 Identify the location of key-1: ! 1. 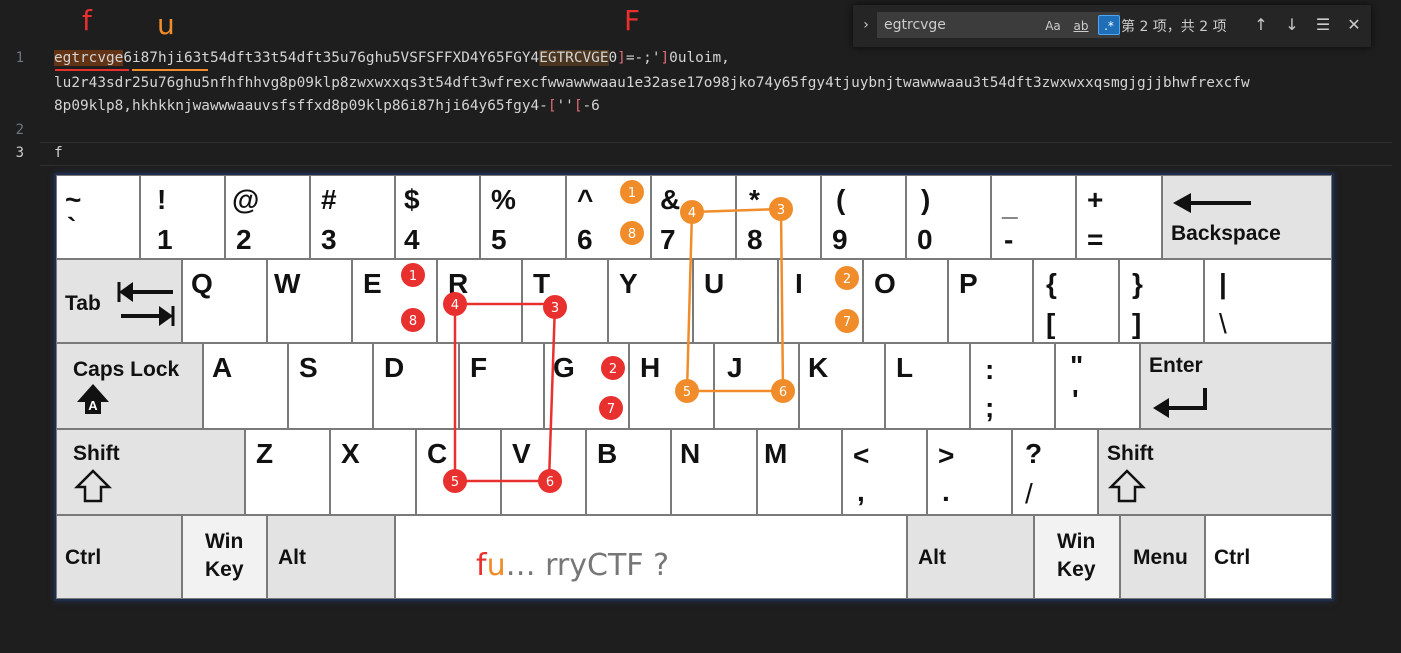
(182, 217).